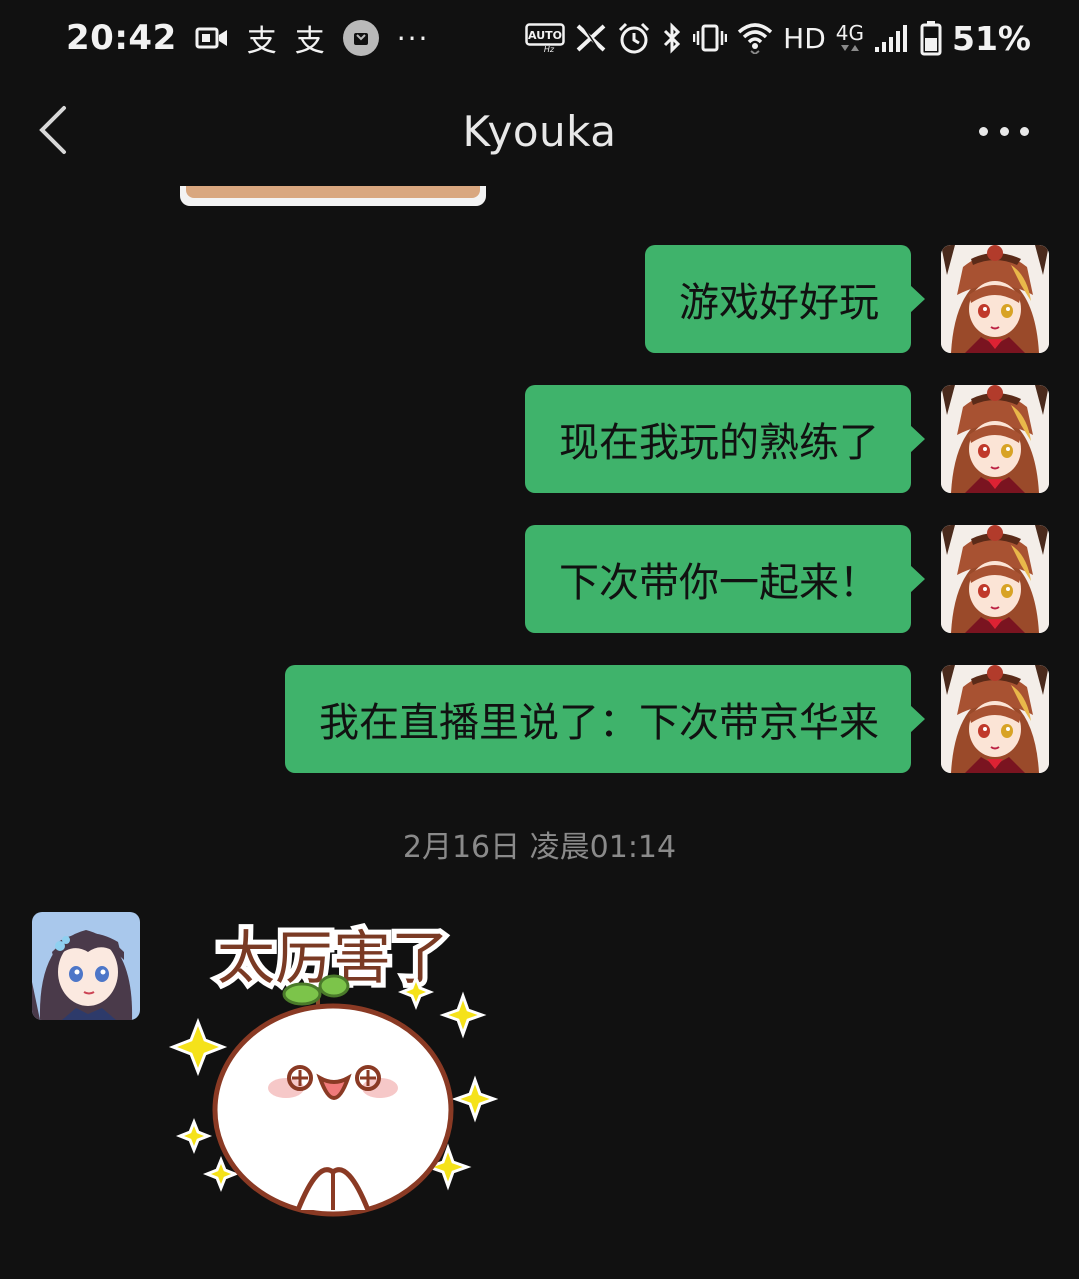  Describe the element at coordinates (710, 38) in the screenshot. I see `vibrate-icon` at that location.